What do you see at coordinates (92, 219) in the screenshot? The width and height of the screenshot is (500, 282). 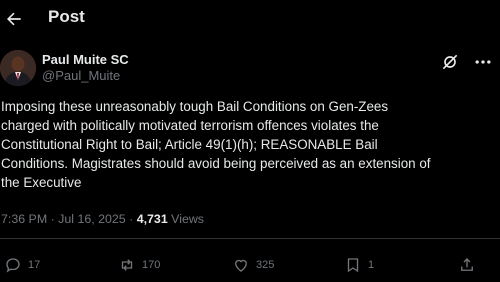 I see `post-date: Jul 16, 2025` at bounding box center [92, 219].